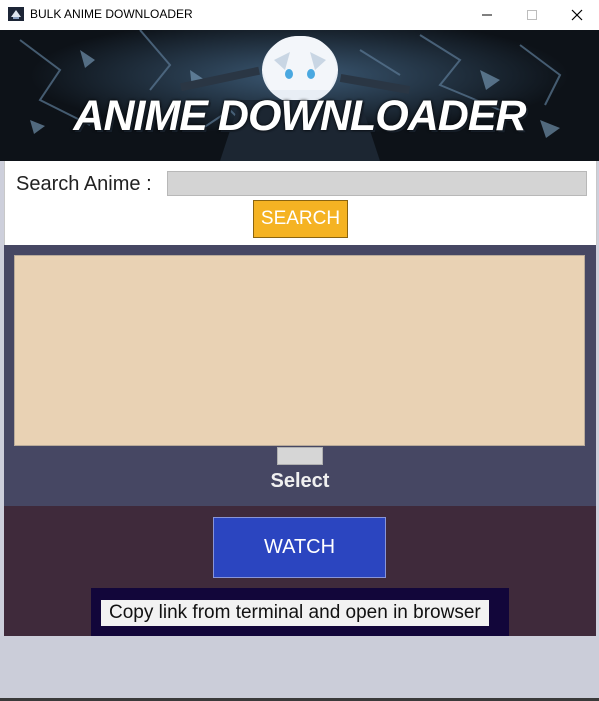 Image resolution: width=599 pixels, height=701 pixels. I want to click on select-label: Select, so click(300, 481).